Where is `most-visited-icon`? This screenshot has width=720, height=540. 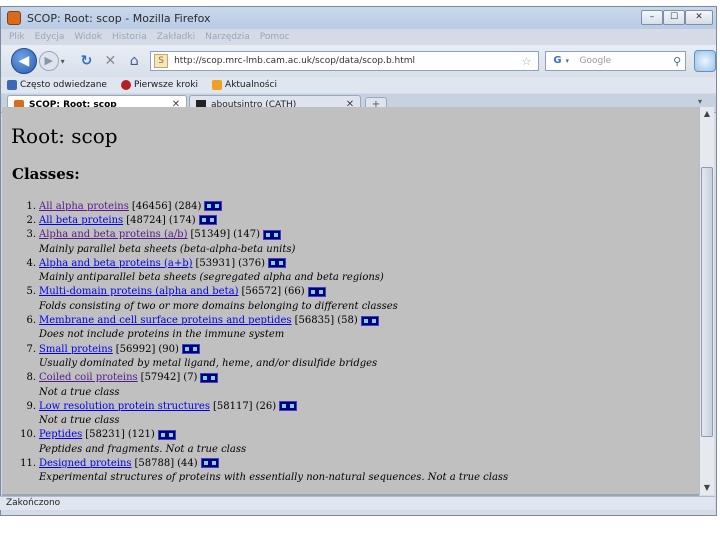 most-visited-icon is located at coordinates (12, 85).